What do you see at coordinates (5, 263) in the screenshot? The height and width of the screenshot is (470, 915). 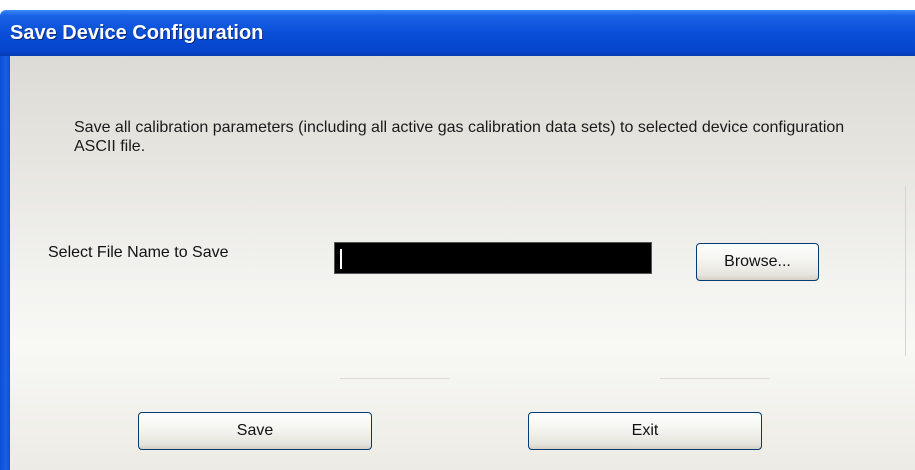 I see `window-frame-left` at bounding box center [5, 263].